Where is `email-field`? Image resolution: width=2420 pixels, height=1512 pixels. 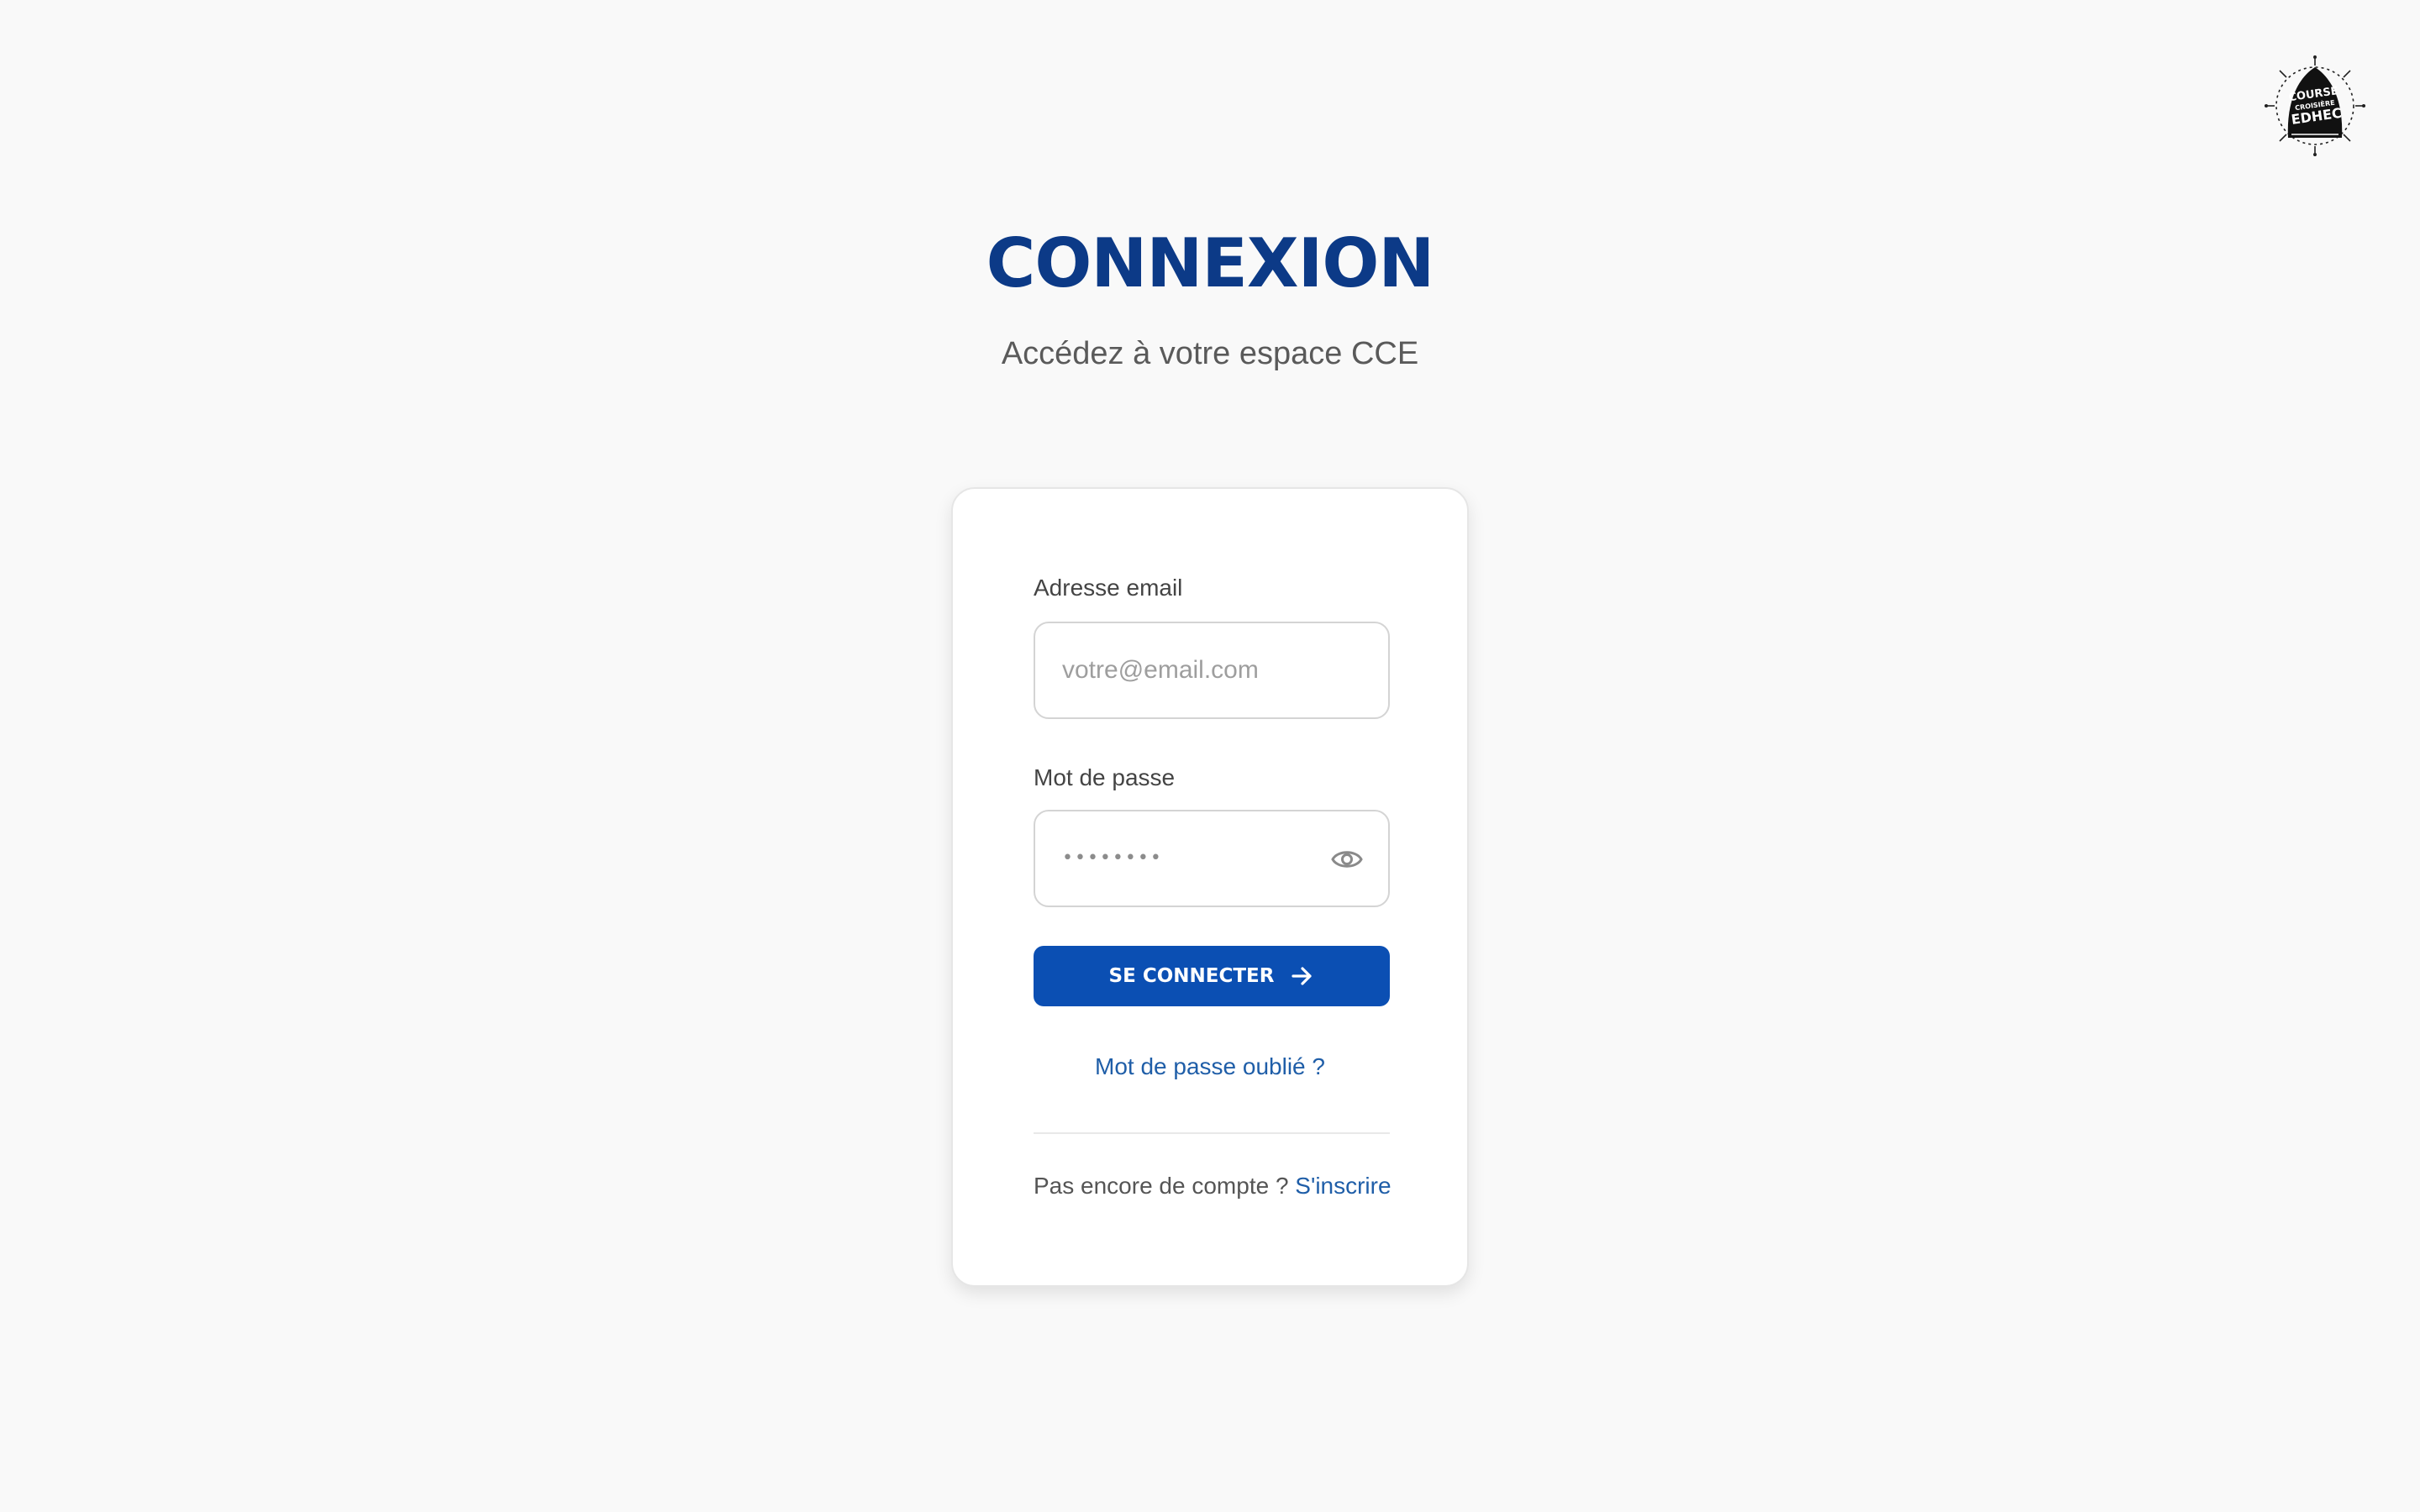 email-field is located at coordinates (1205, 670).